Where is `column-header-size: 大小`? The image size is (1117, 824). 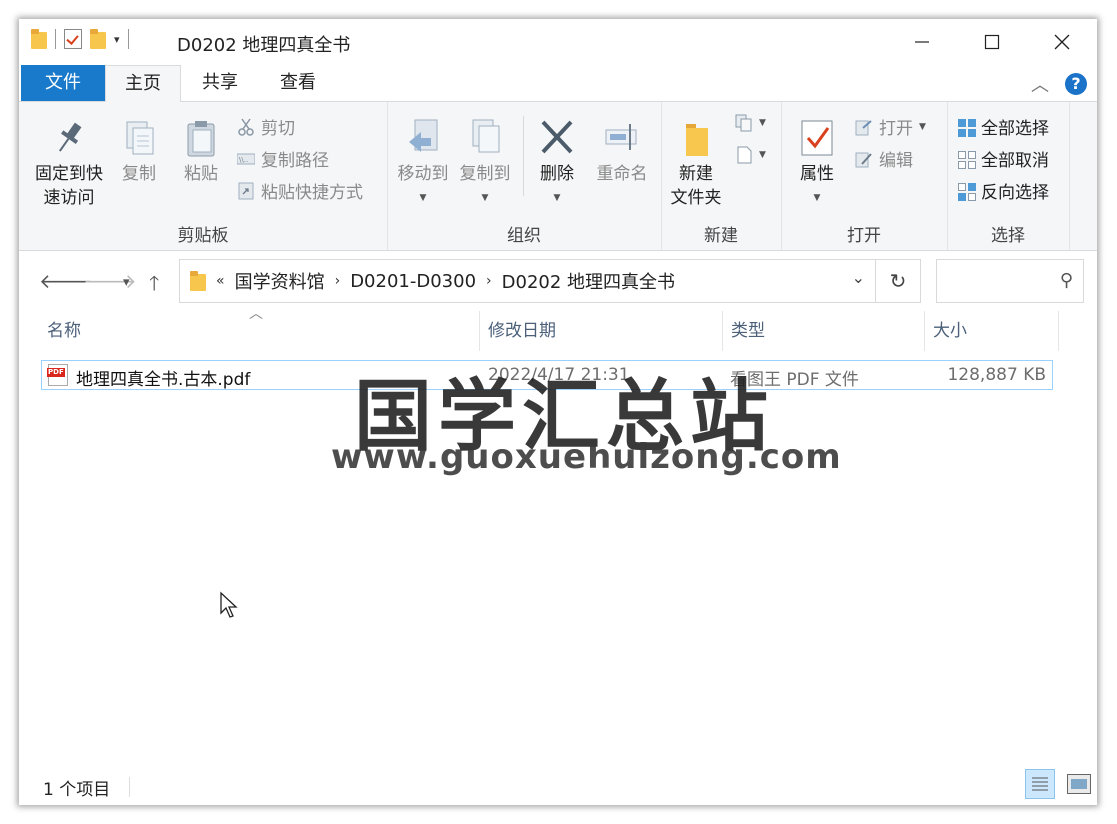
column-header-size: 大小 is located at coordinates (992, 331).